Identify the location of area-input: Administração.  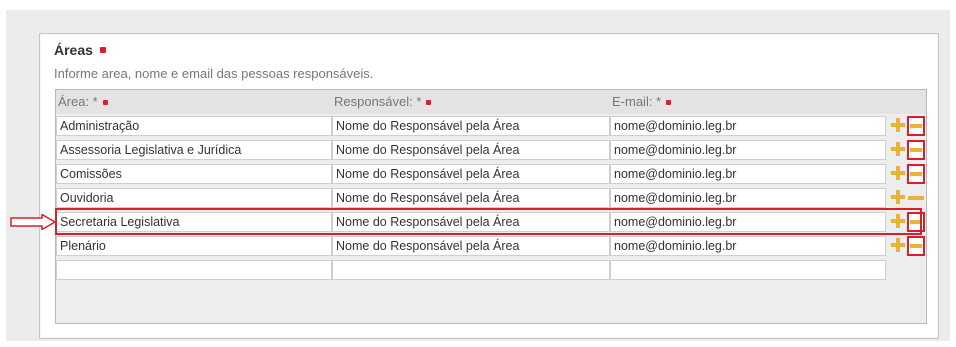
(194, 126).